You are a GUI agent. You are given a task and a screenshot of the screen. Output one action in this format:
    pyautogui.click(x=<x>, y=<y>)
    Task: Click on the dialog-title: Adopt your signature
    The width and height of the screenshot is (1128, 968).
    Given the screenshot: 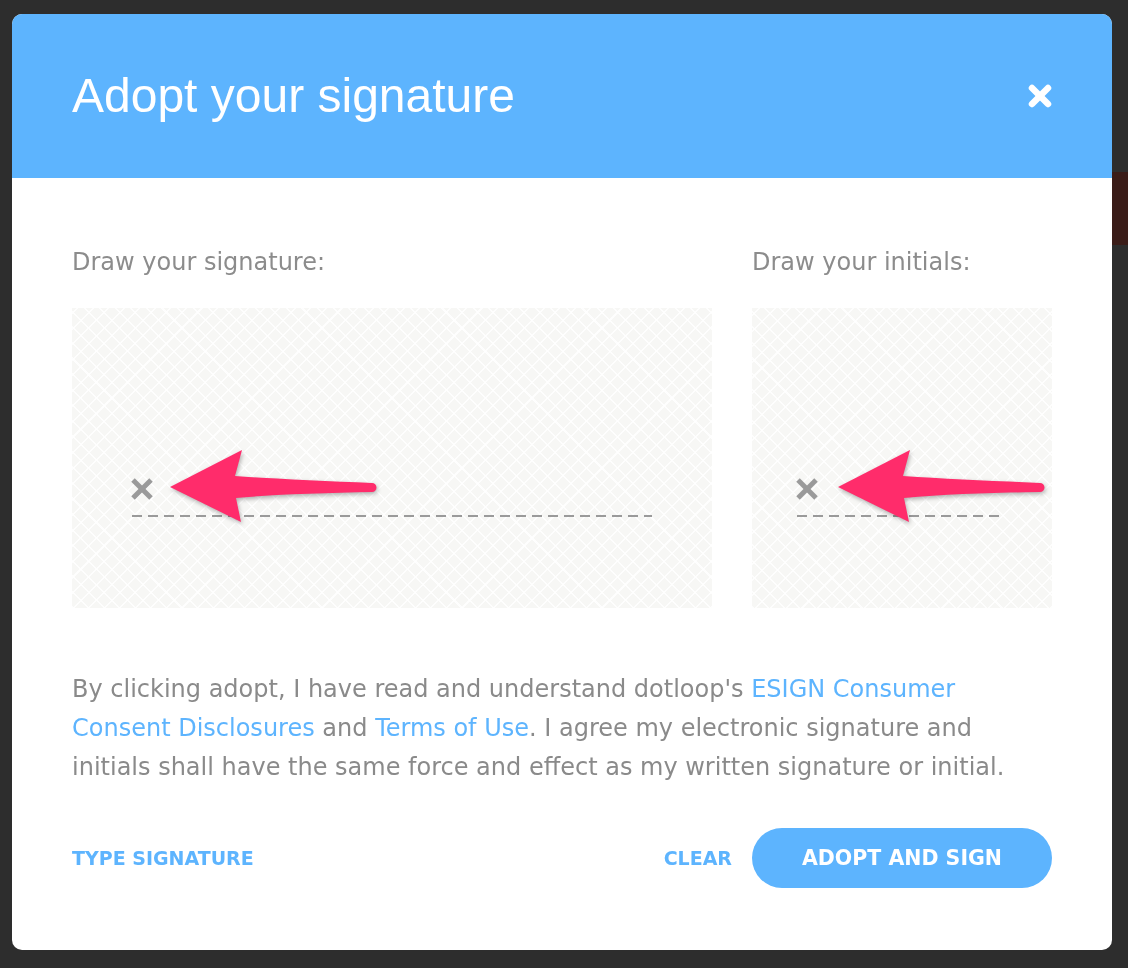 What is the action you would take?
    pyautogui.click(x=293, y=96)
    